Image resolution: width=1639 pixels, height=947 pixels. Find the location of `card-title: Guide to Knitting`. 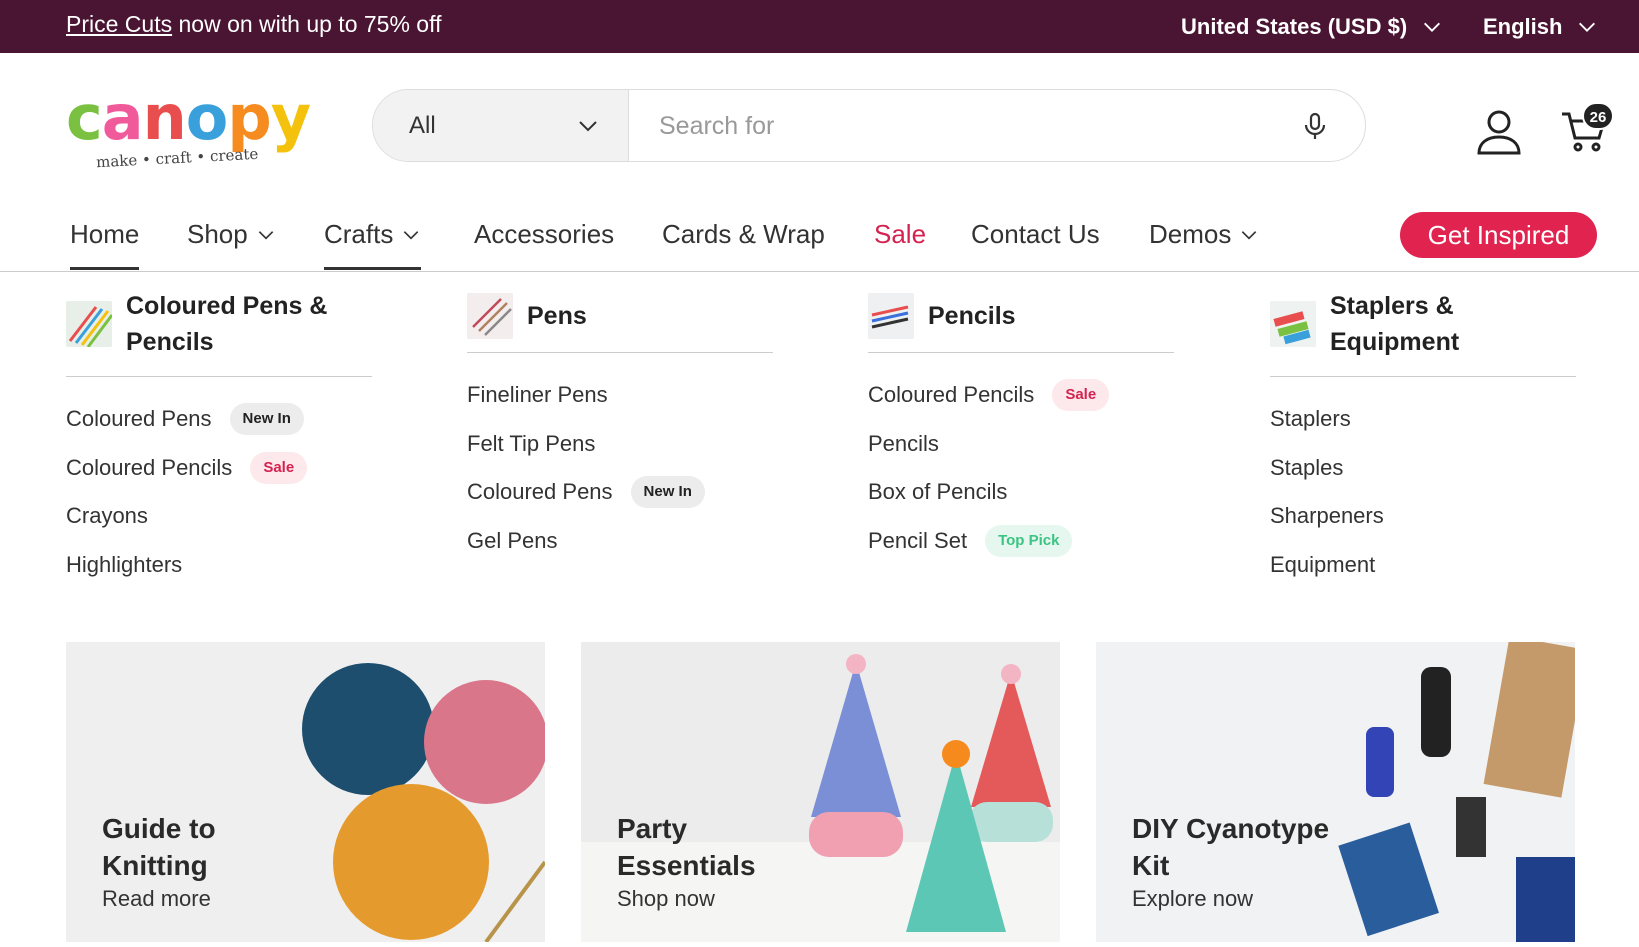

card-title: Guide to Knitting is located at coordinates (159, 847).